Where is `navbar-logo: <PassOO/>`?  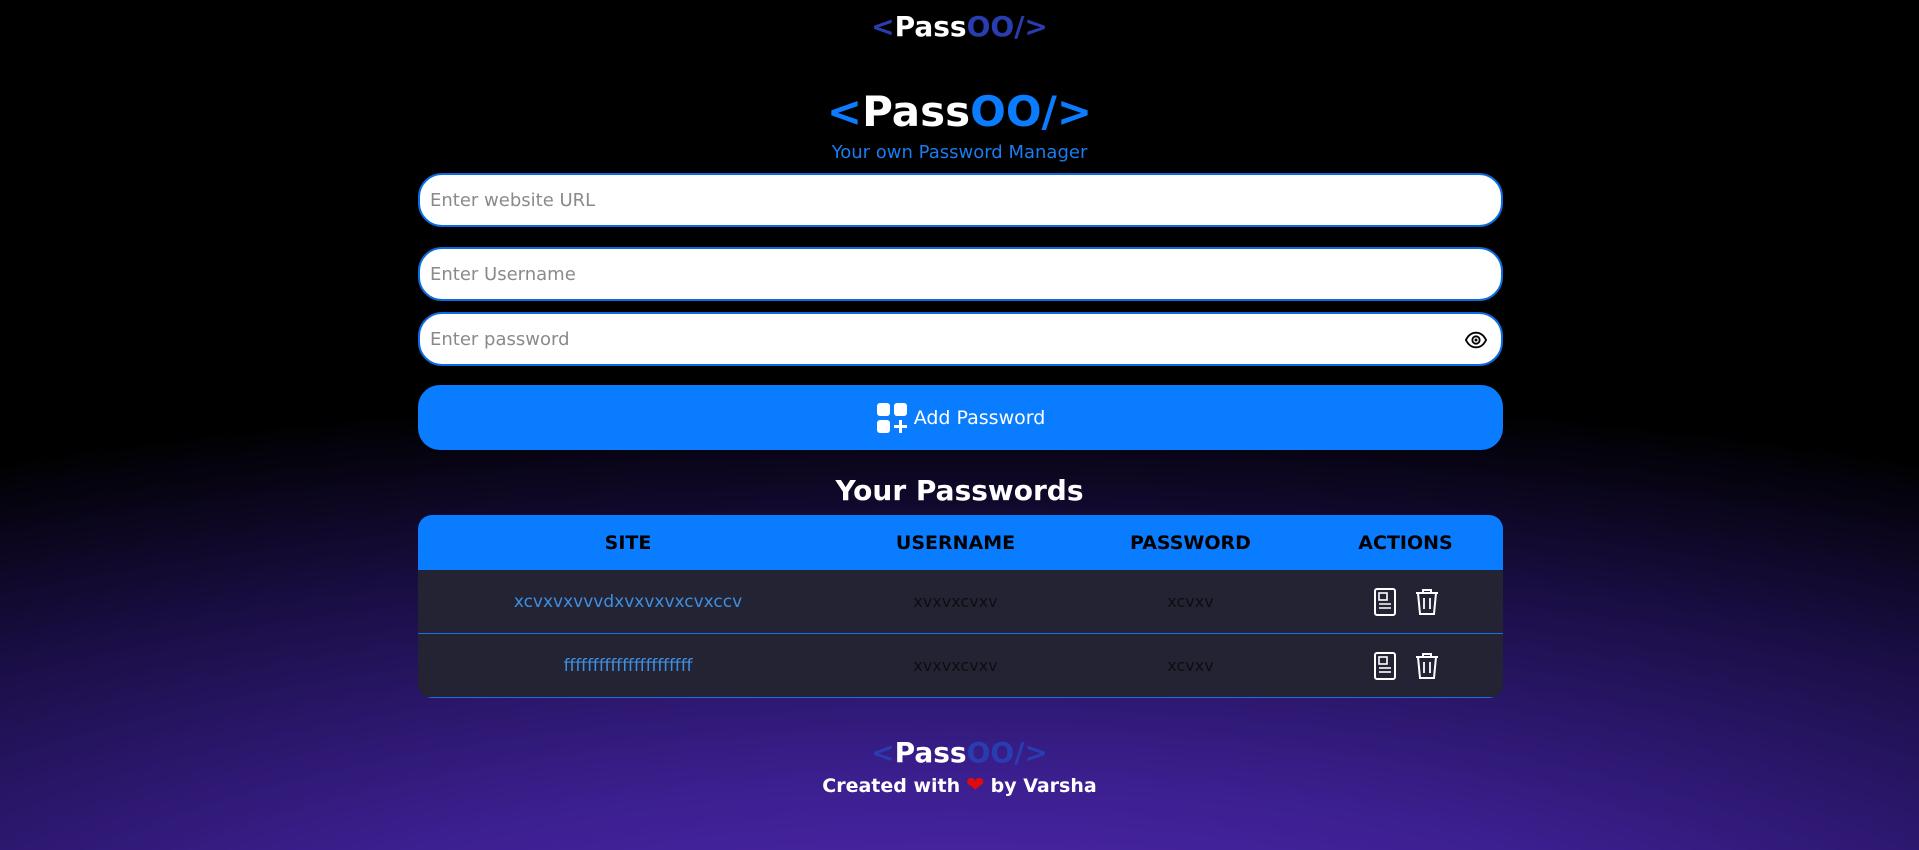 navbar-logo: <PassOO/> is located at coordinates (959, 26).